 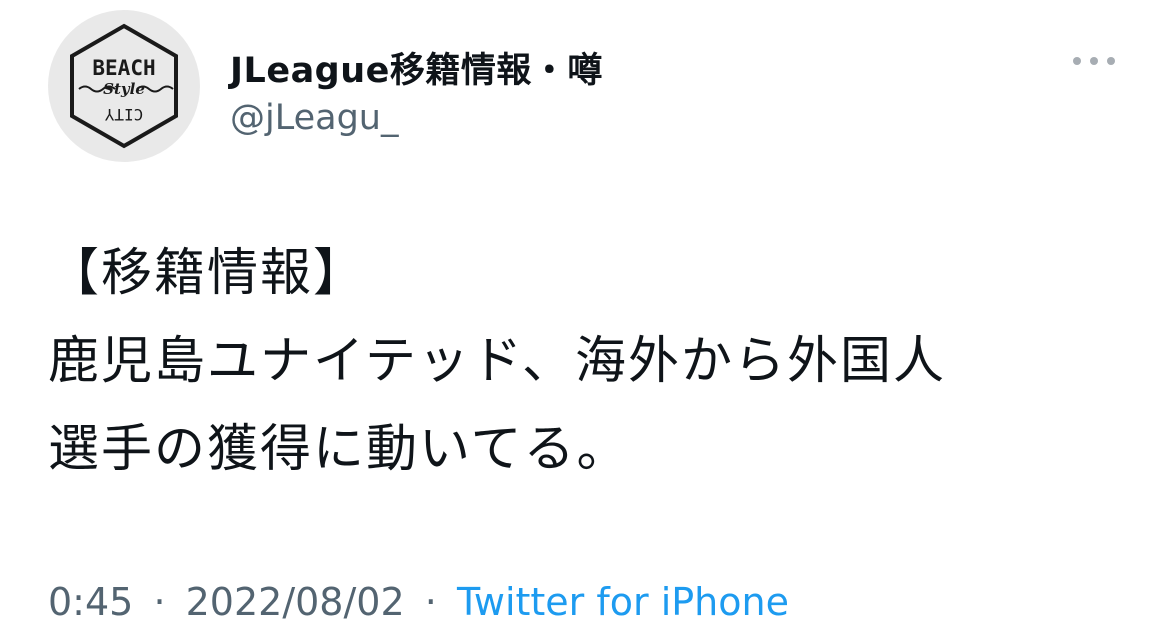 I want to click on tweet-time: 0:45, so click(x=90, y=602).